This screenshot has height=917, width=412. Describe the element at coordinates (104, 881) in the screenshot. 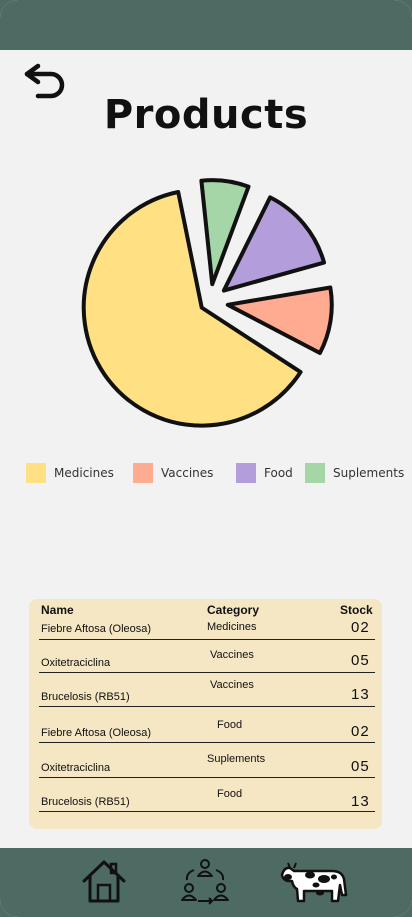

I see `home-icon` at that location.